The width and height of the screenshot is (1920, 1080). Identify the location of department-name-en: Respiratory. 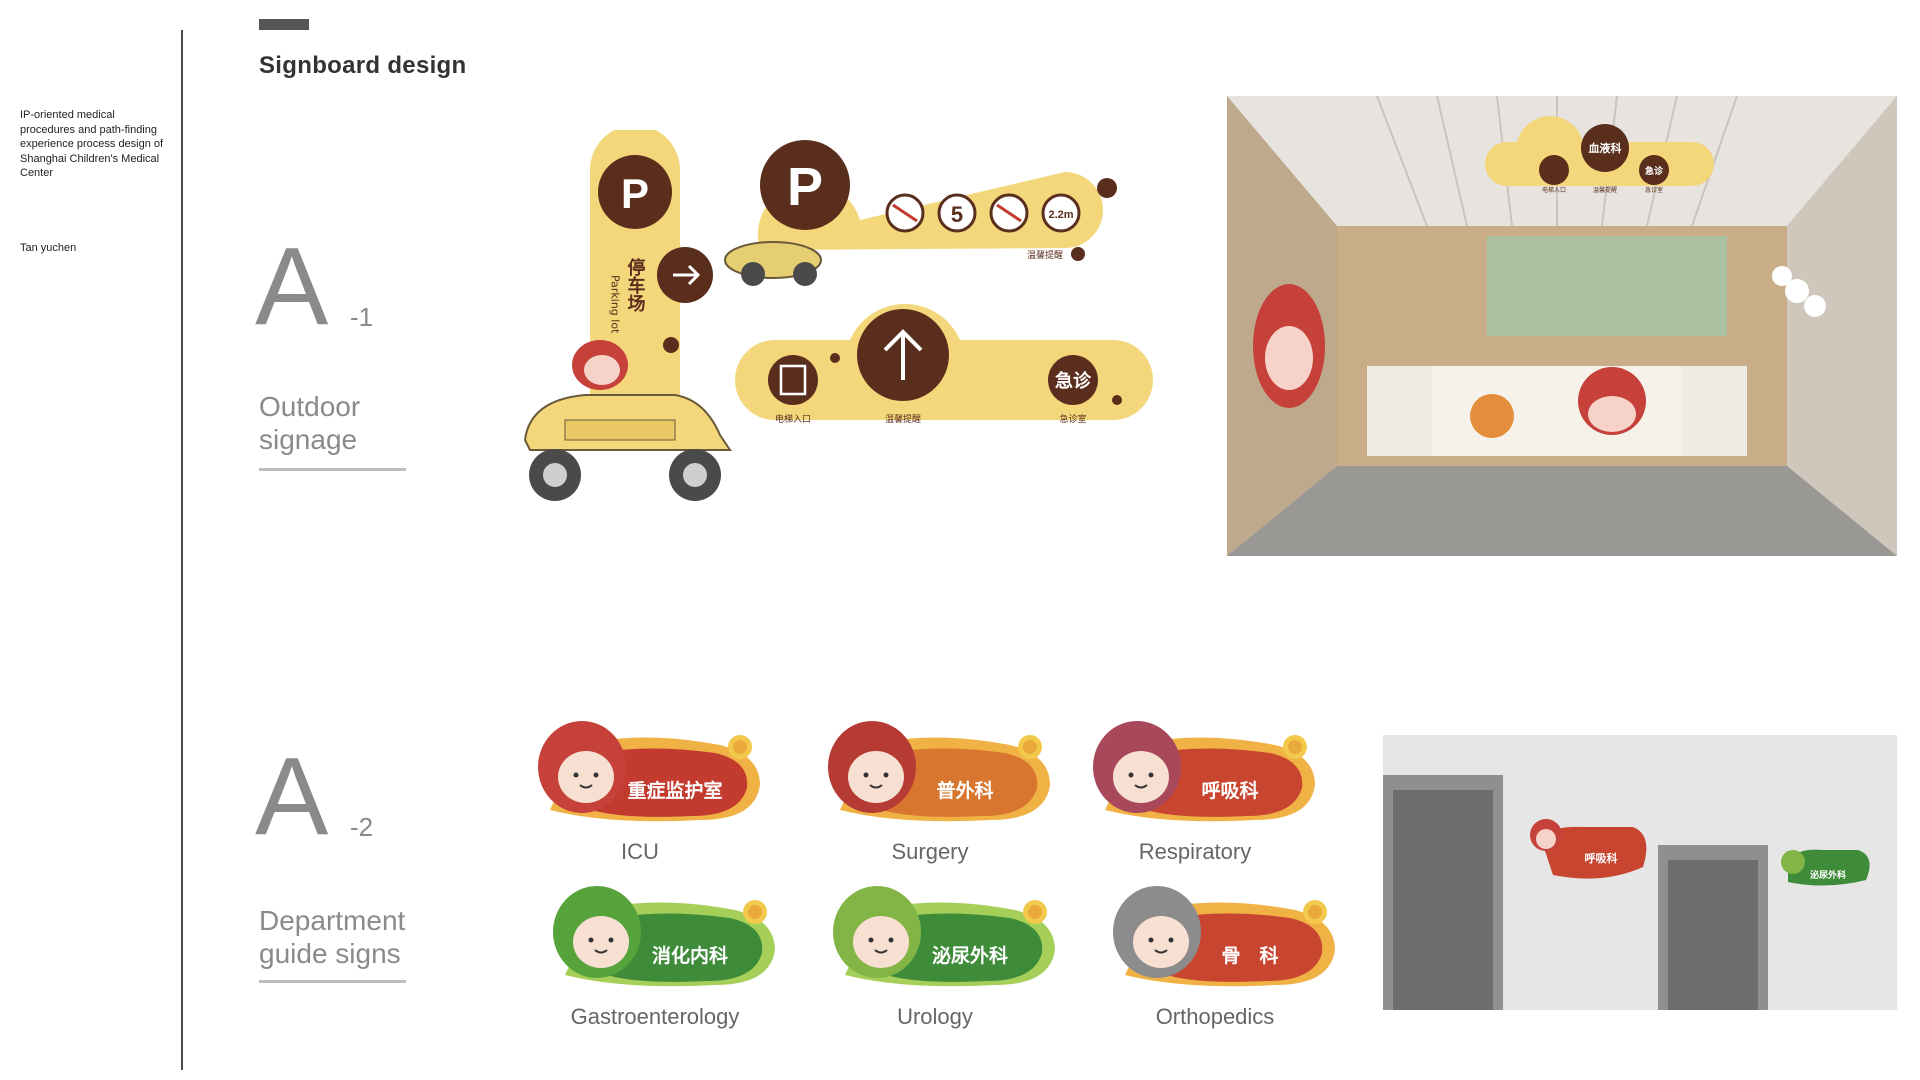
(1195, 851).